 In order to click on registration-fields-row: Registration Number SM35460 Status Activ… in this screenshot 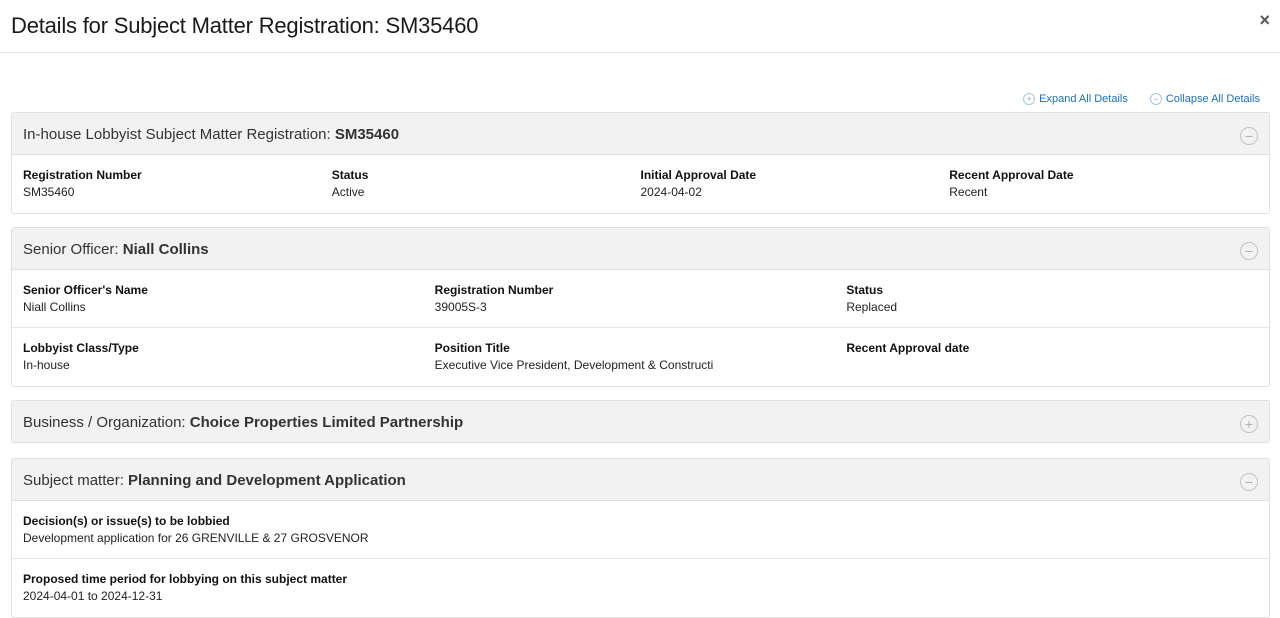, I will do `click(640, 184)`.